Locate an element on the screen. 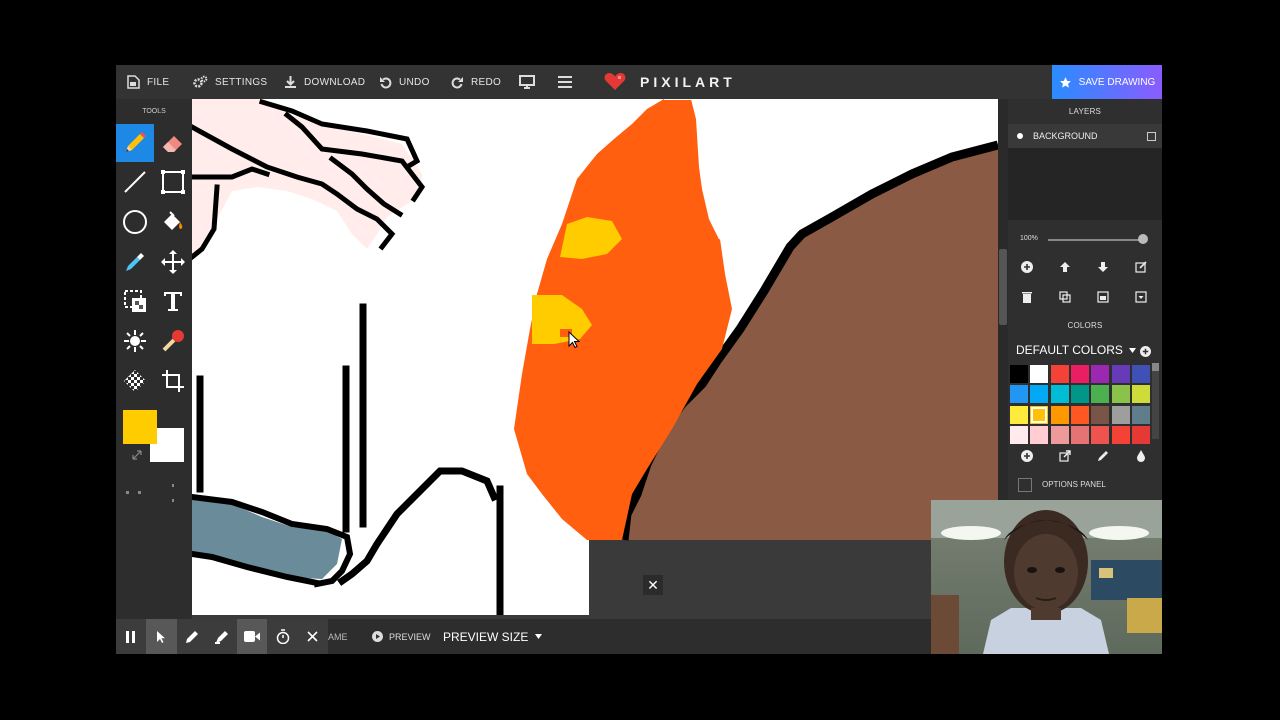 The image size is (1280, 720). copy-icon is located at coordinates (1065, 297).